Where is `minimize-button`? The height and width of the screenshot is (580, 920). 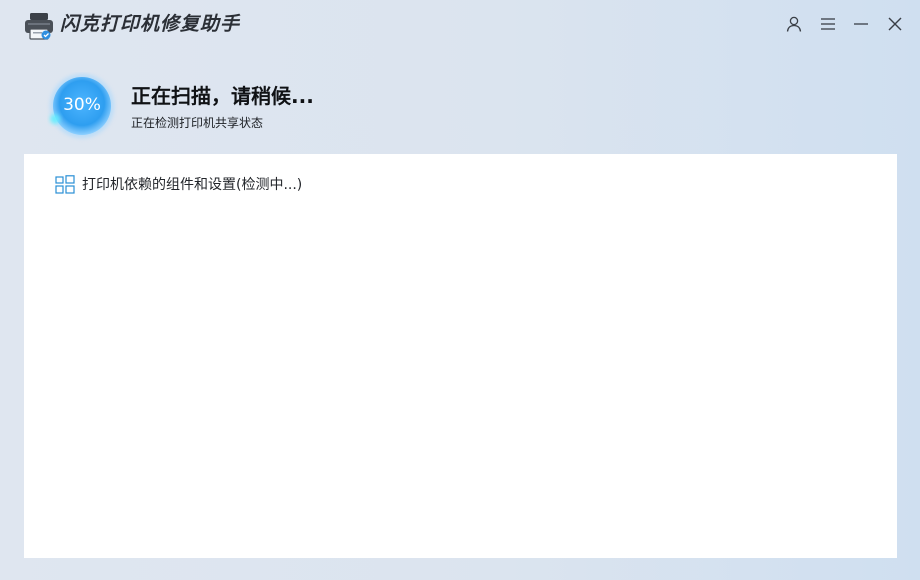
minimize-button is located at coordinates (861, 24).